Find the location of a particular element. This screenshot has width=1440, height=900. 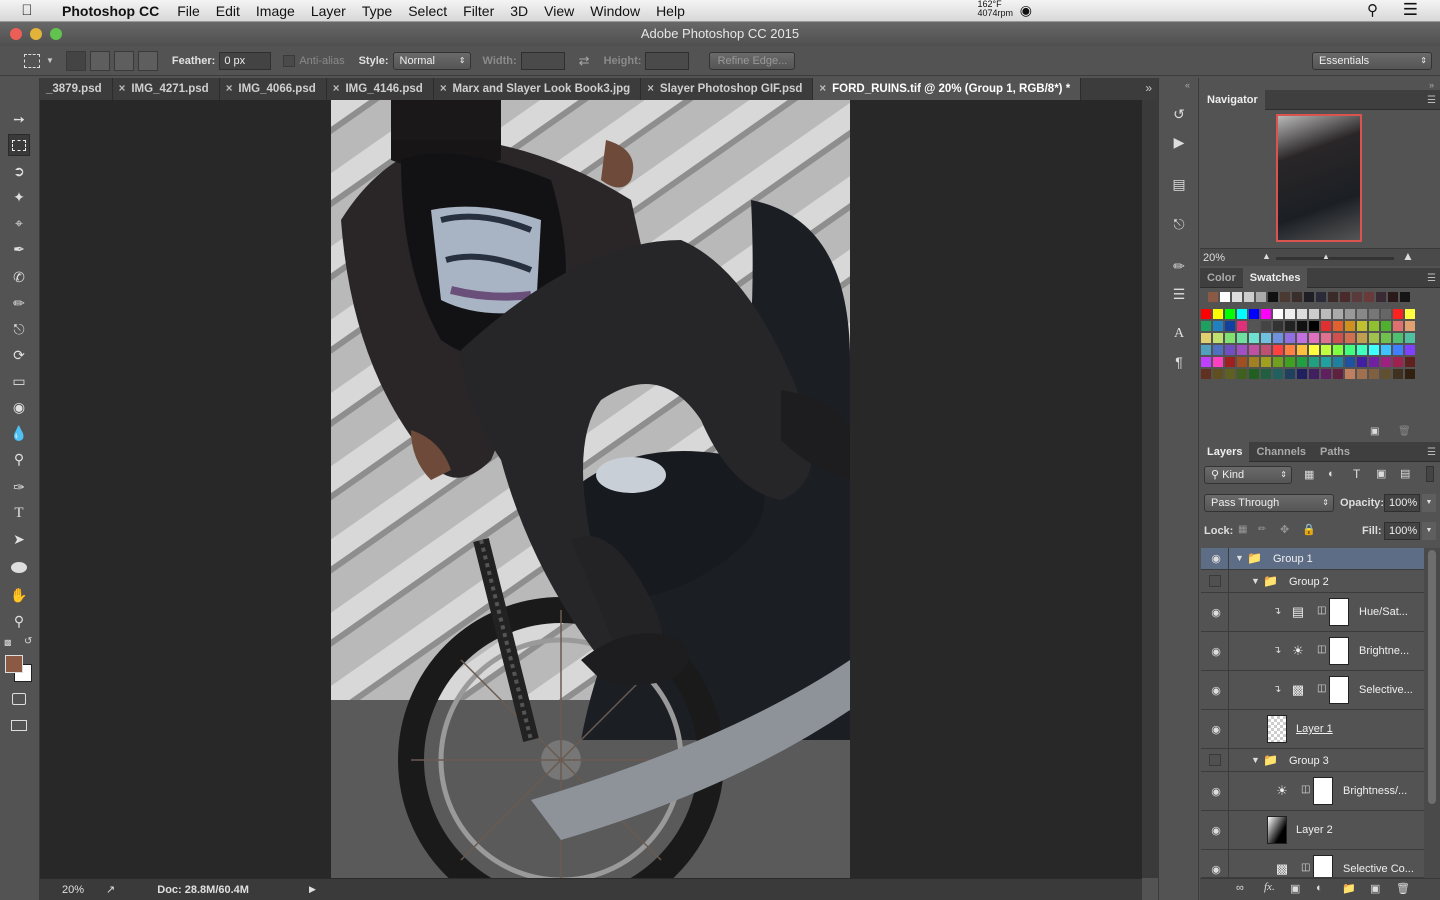

doc-tab: × Slayer Photoshop GIF.psd is located at coordinates (727, 89).